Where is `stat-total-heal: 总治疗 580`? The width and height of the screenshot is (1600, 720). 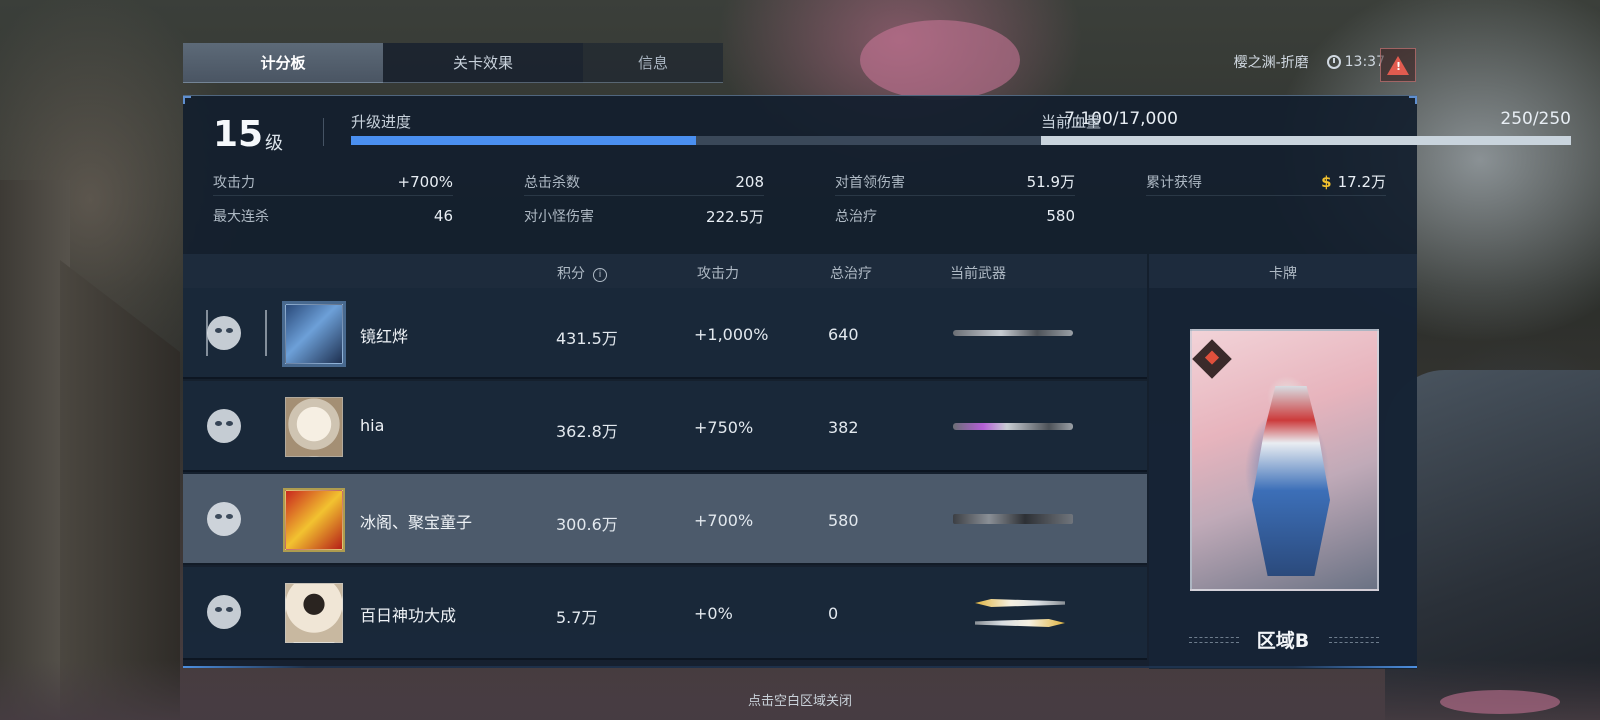 stat-total-heal: 总治疗 580 is located at coordinates (955, 216).